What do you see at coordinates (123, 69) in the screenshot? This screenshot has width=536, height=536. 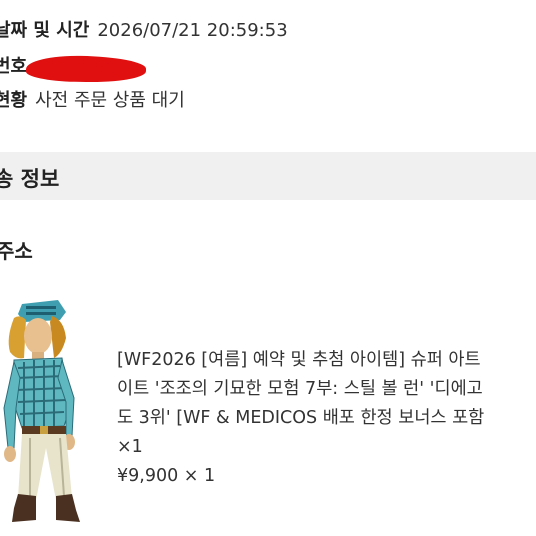 I see `redaction-mark-tail` at bounding box center [123, 69].